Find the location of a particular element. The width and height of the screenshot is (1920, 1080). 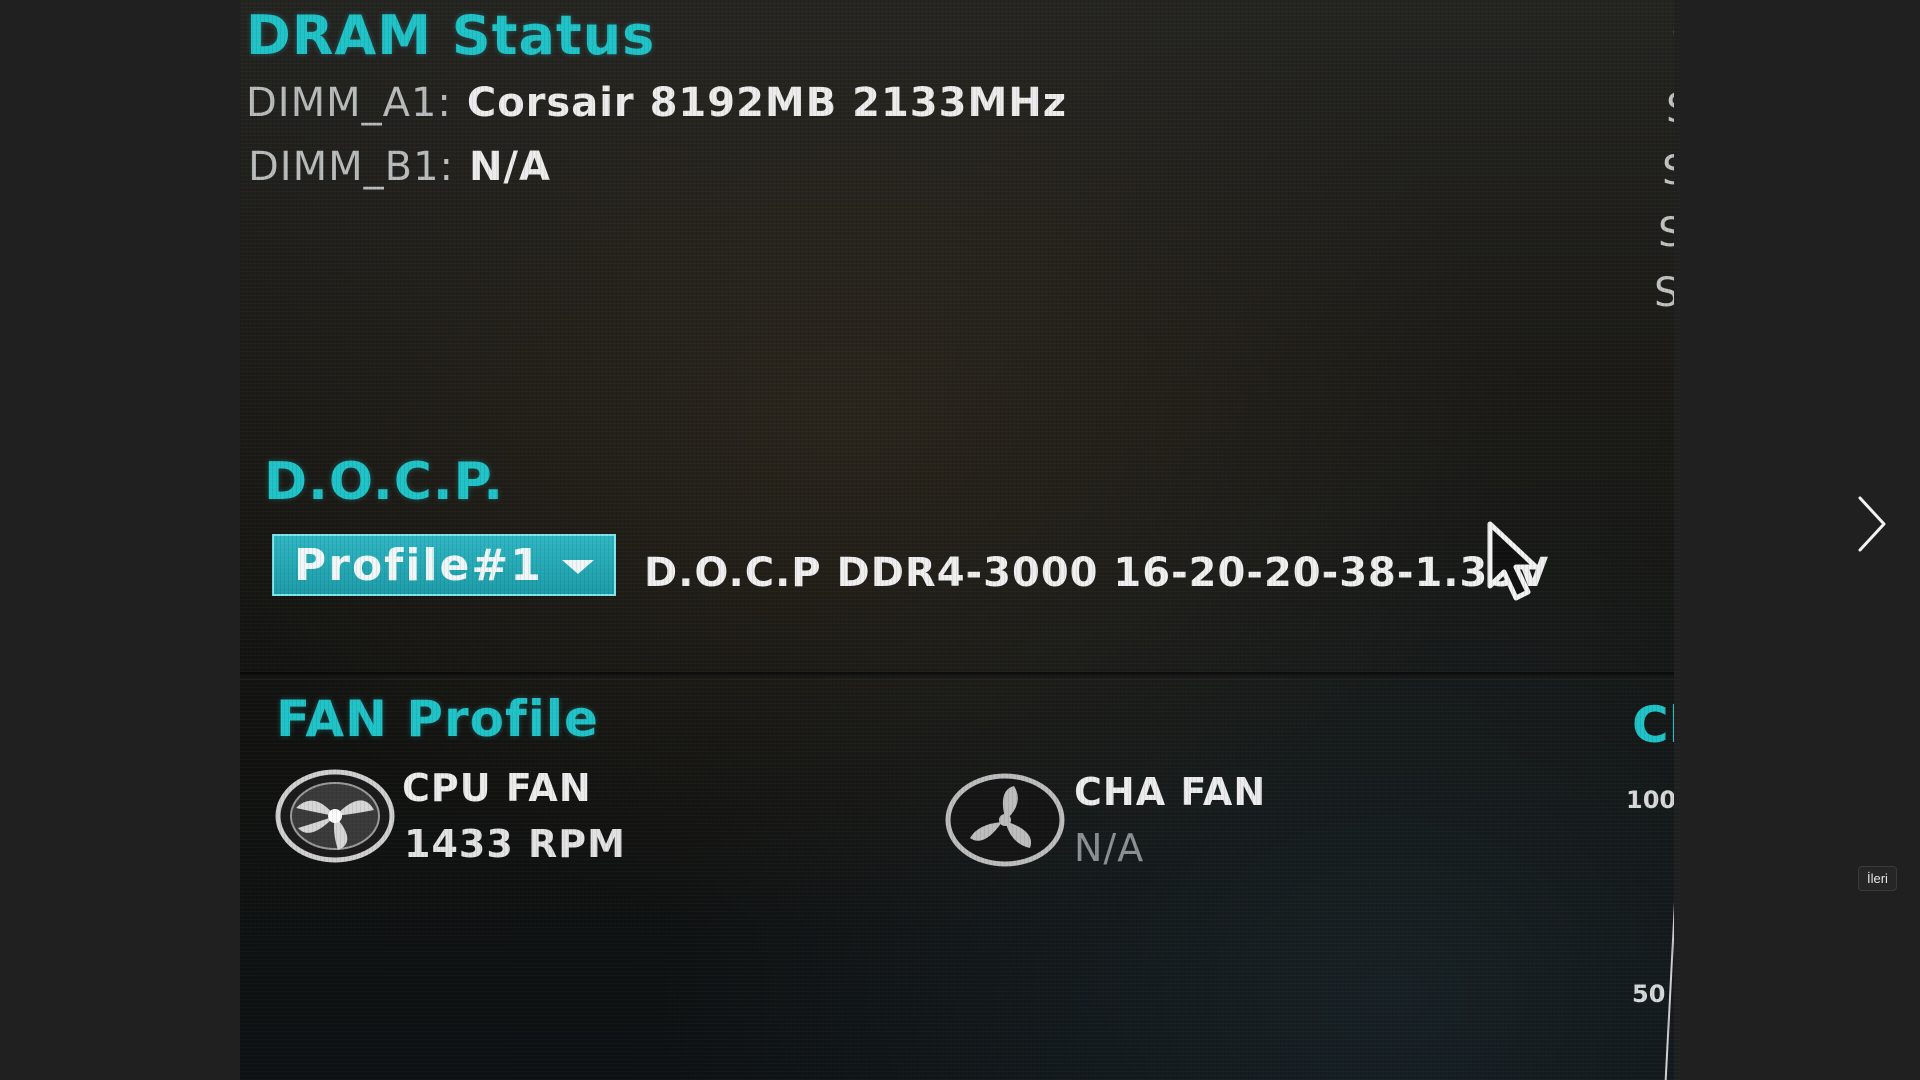

dram-status-title: DRAM Status is located at coordinates (451, 35).